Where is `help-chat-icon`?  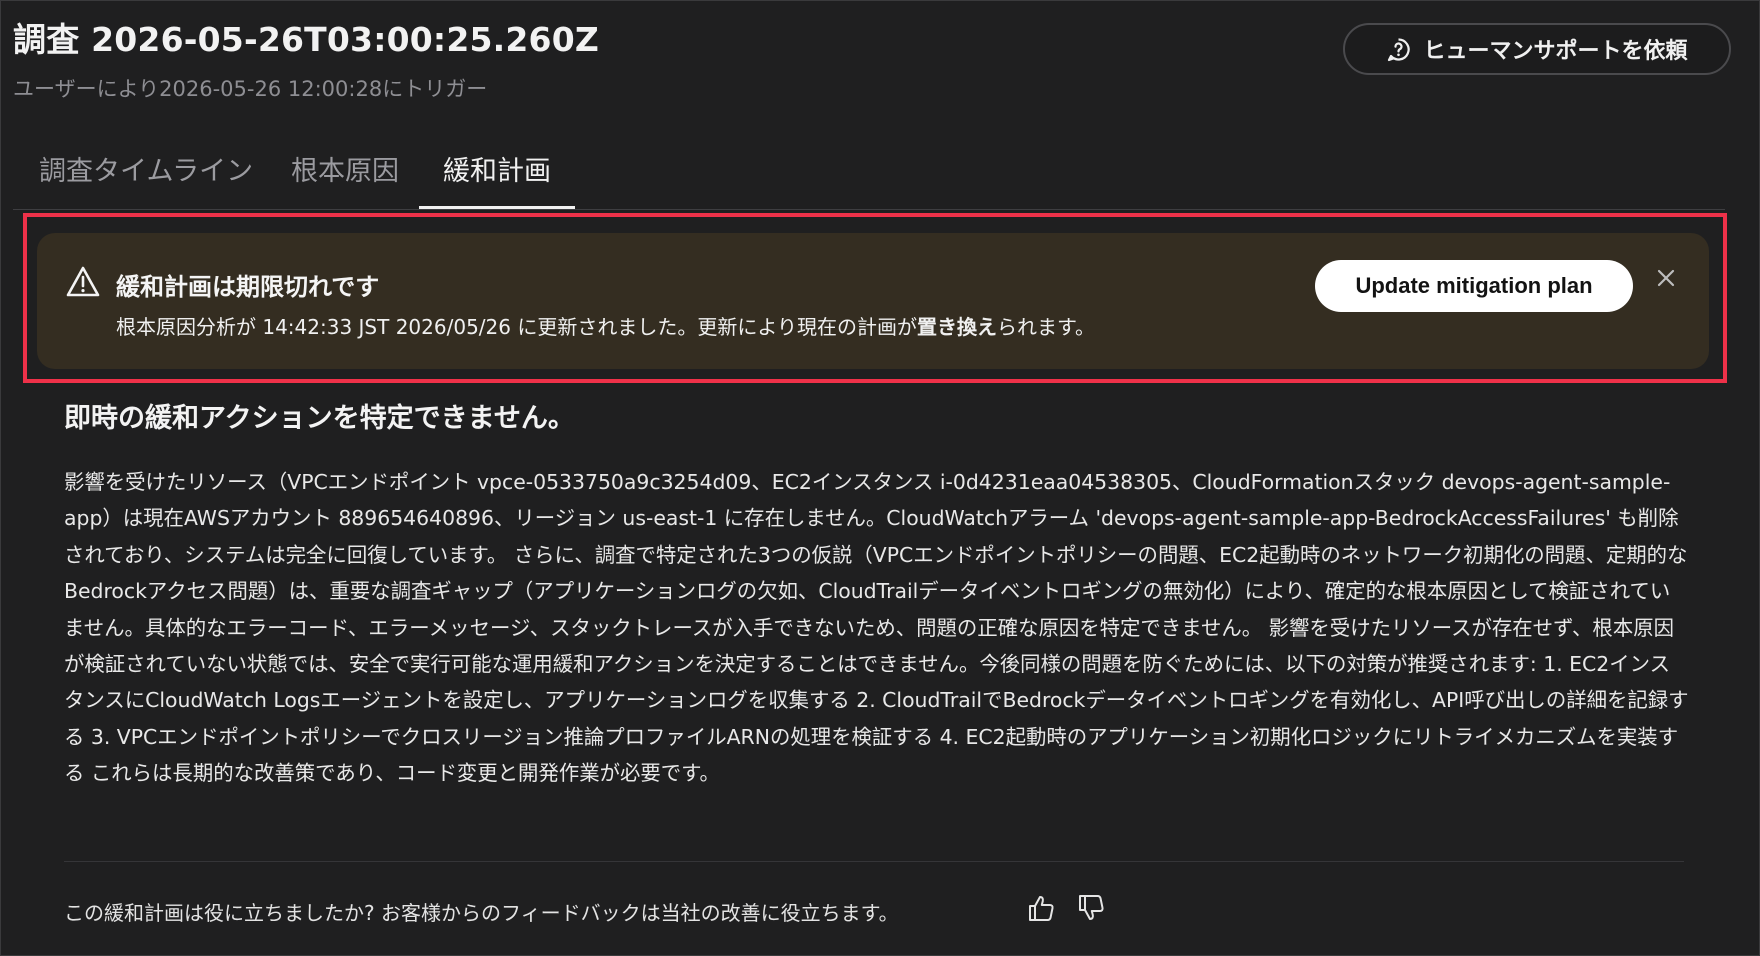
help-chat-icon is located at coordinates (1398, 49).